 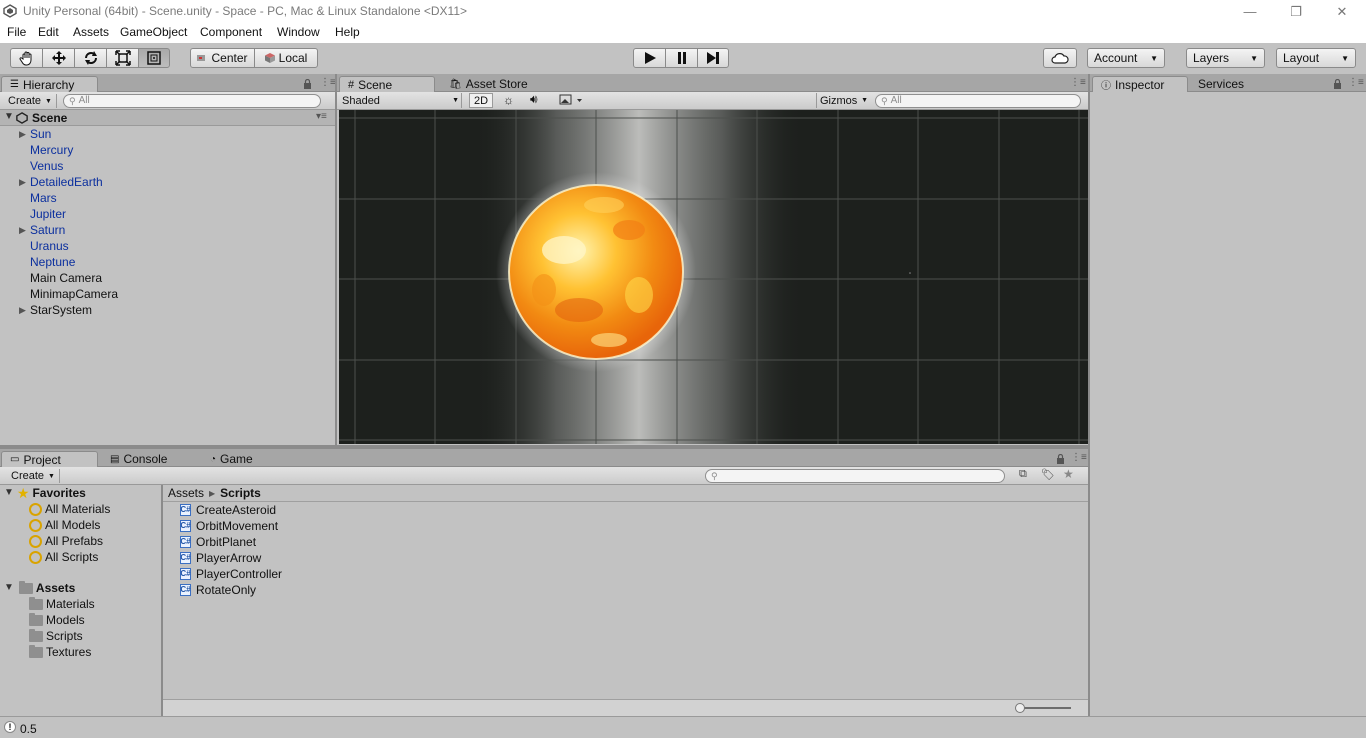 I want to click on tab-hierarchy-label: Hierarchy, so click(x=48, y=84).